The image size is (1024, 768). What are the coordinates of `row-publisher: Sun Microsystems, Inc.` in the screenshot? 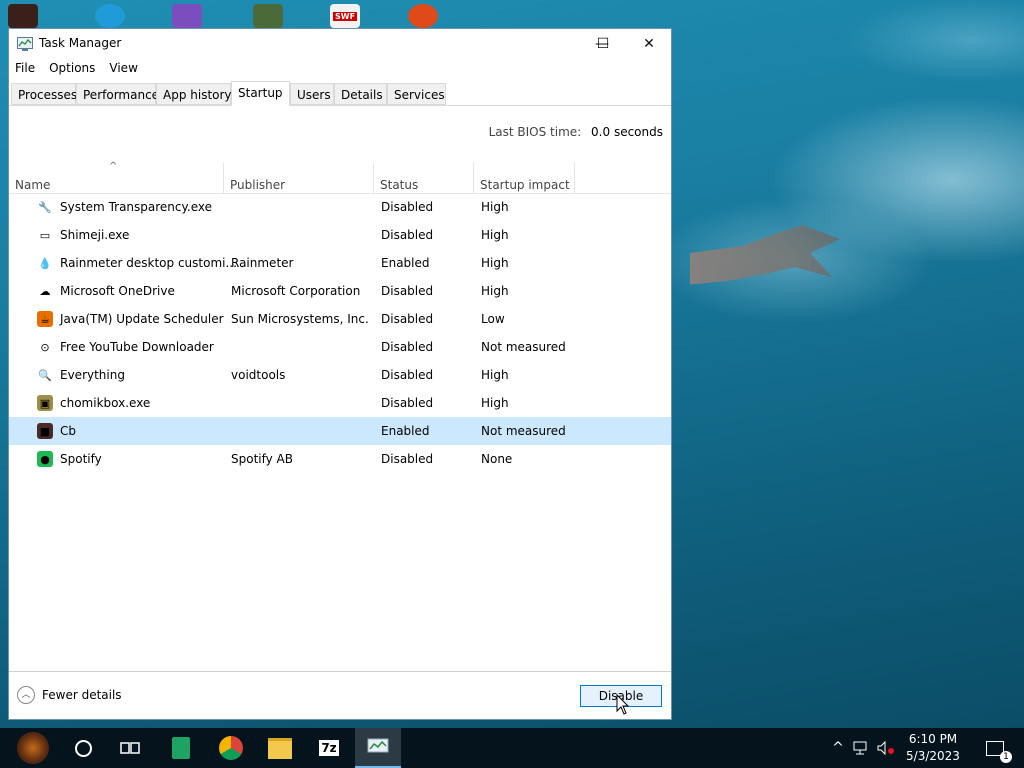 It's located at (300, 319).